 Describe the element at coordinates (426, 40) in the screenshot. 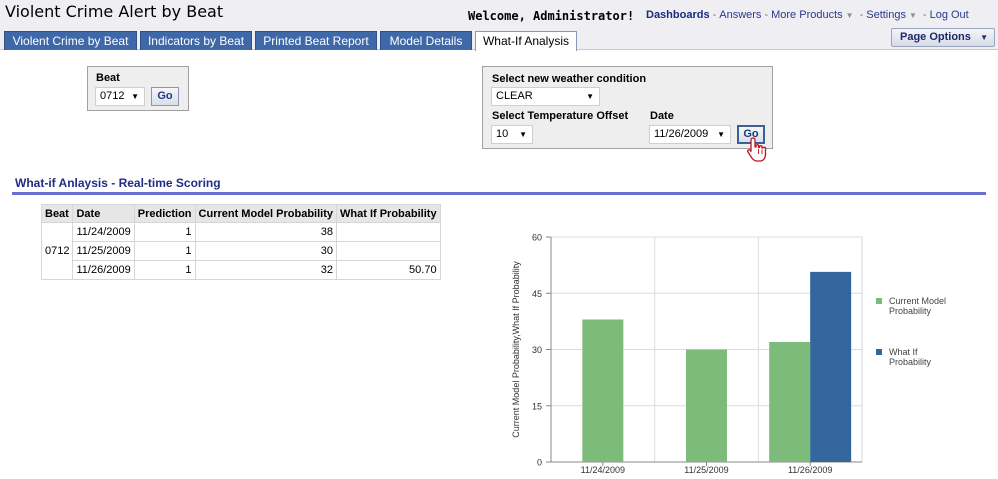

I see `tab-model-details: Model Details` at that location.